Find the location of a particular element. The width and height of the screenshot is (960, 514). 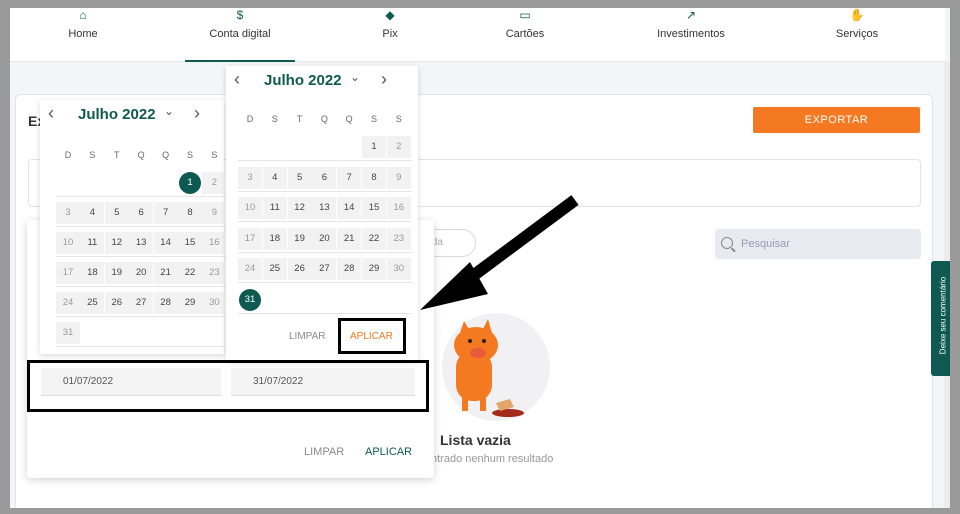

nav-item-label: Serviços is located at coordinates (857, 34).